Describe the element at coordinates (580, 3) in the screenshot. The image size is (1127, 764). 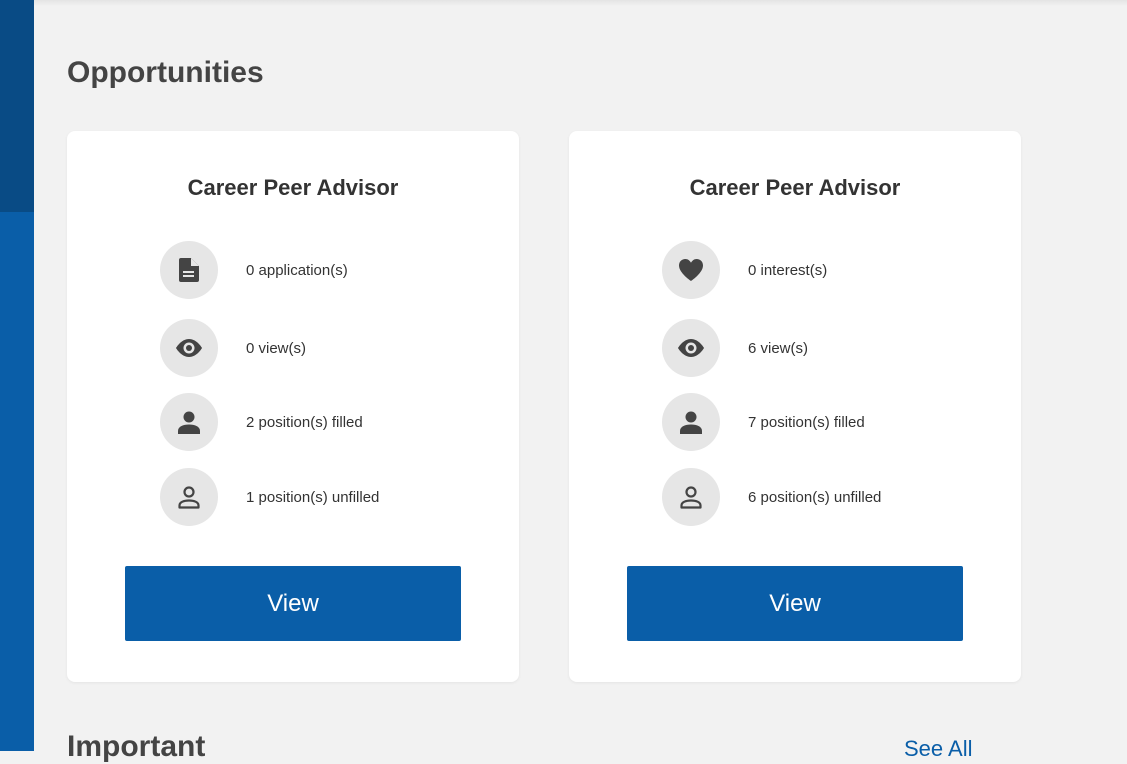
I see `header-shadow` at that location.